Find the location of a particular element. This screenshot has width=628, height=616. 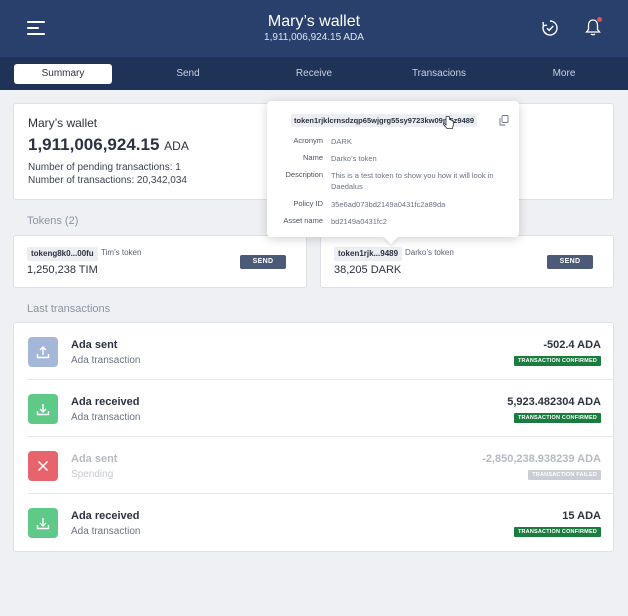

tooltip-key: Acronym is located at coordinates (308, 140).